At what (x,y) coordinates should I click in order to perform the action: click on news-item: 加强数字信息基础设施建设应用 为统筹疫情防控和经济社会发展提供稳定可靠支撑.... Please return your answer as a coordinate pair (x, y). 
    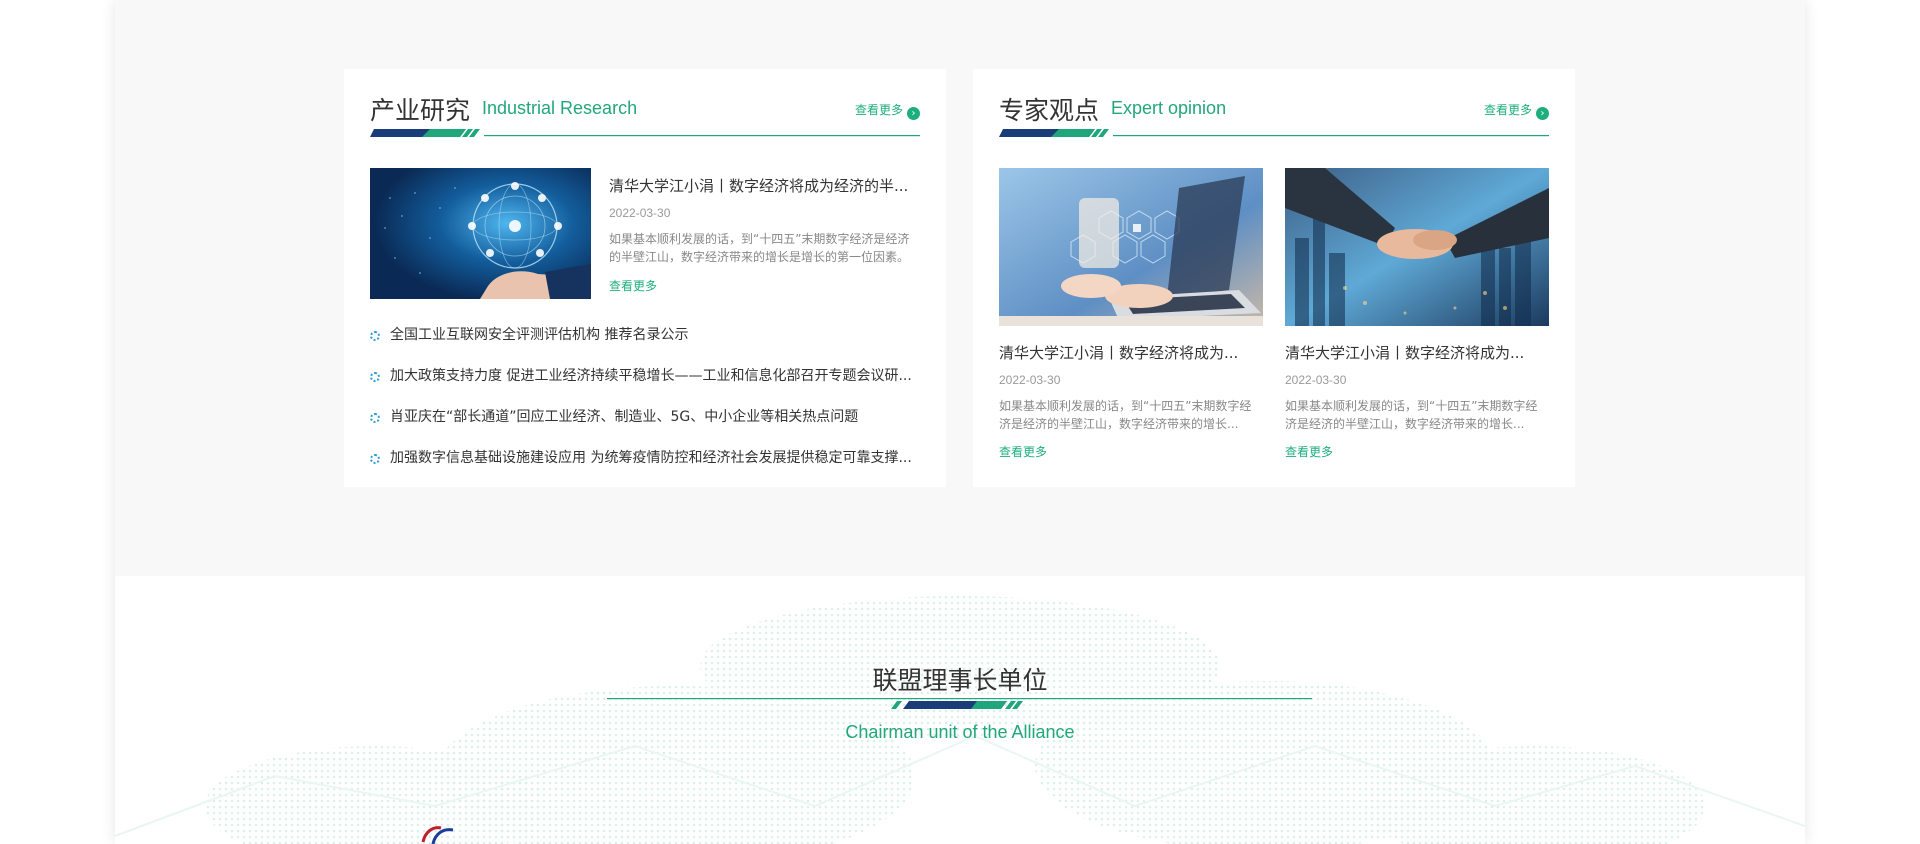
    Looking at the image, I should click on (645, 467).